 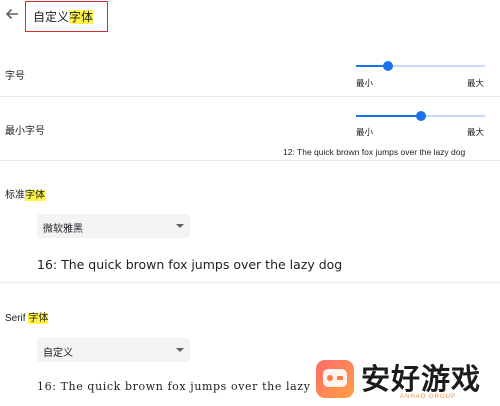 What do you see at coordinates (420, 66) in the screenshot?
I see `font-size-slider` at bounding box center [420, 66].